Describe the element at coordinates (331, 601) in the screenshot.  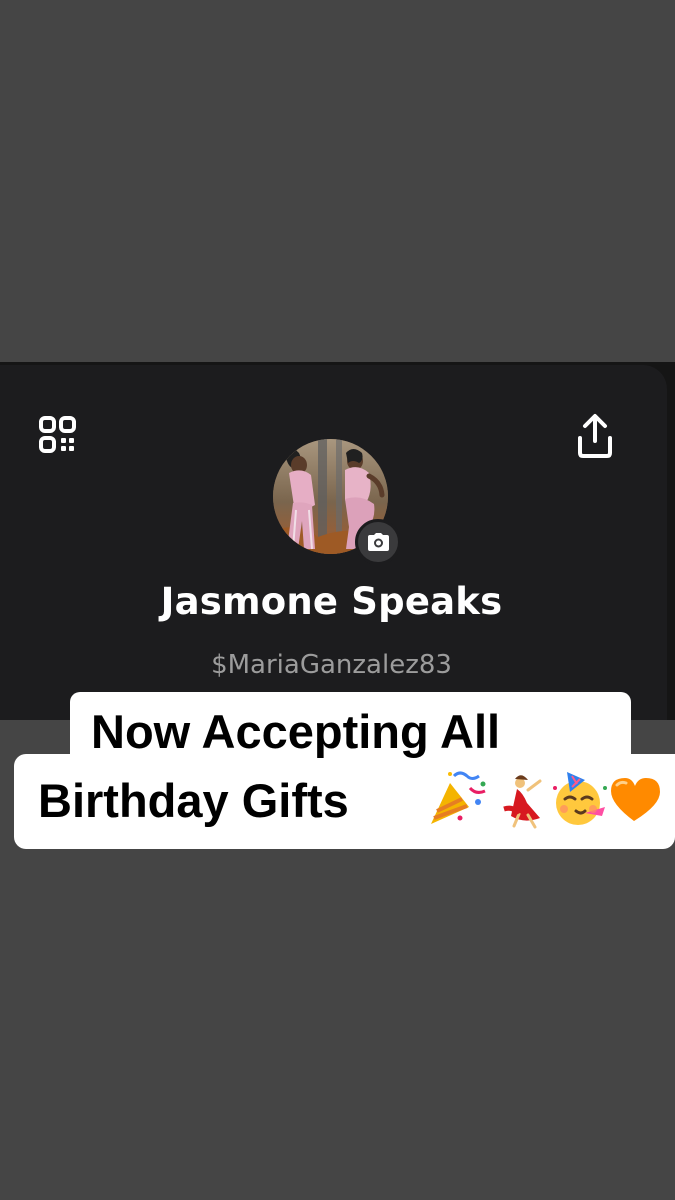
I see `display-name: Jasmone Speaks` at that location.